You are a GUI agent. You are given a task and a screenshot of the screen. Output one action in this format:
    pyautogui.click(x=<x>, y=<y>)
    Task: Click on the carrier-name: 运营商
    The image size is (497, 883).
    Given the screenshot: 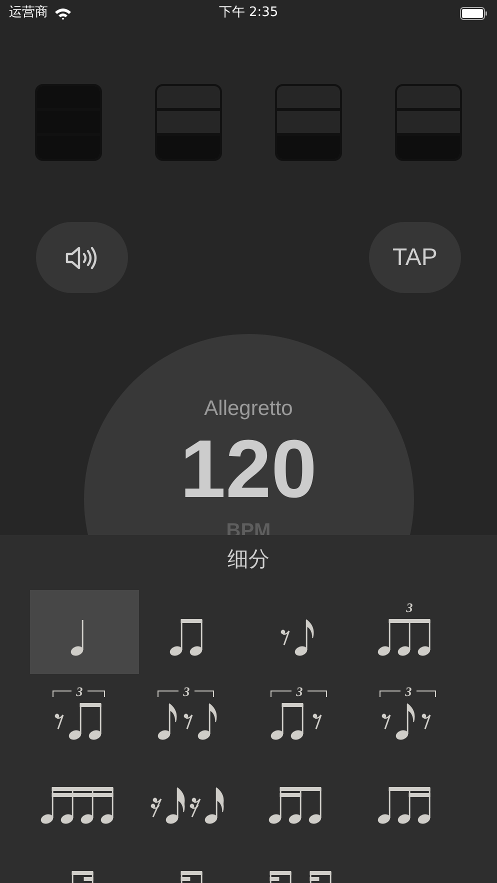 What is the action you would take?
    pyautogui.click(x=28, y=13)
    